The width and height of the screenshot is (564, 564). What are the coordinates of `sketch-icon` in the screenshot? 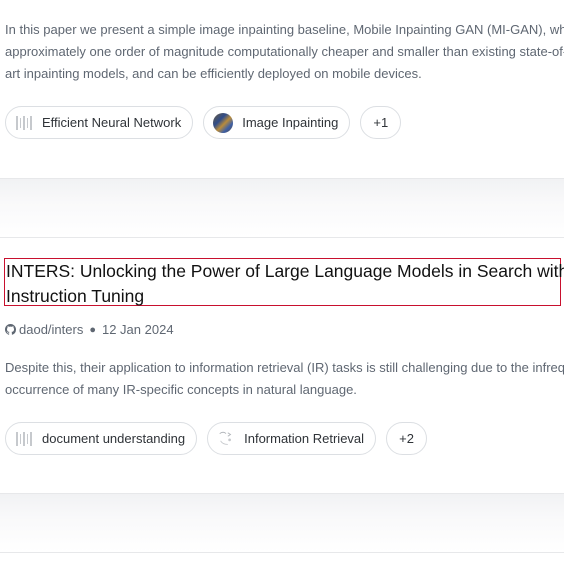 It's located at (226, 439).